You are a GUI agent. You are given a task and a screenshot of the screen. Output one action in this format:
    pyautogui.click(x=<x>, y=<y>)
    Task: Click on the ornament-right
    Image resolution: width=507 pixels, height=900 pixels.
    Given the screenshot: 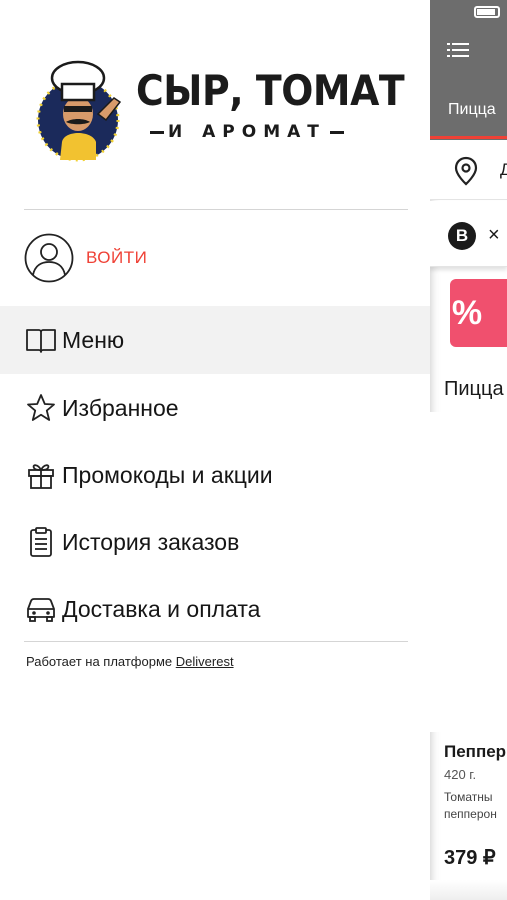 What is the action you would take?
    pyautogui.click(x=336, y=132)
    